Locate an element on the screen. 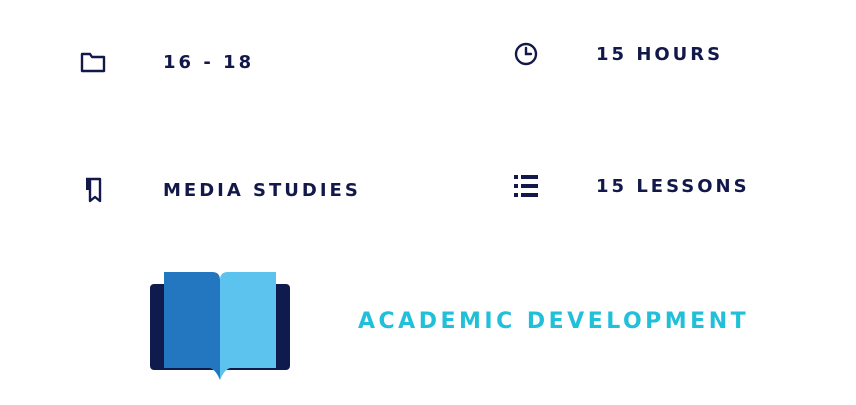 This screenshot has width=856, height=405. age-range-item: 16 - 18 is located at coordinates (166, 62).